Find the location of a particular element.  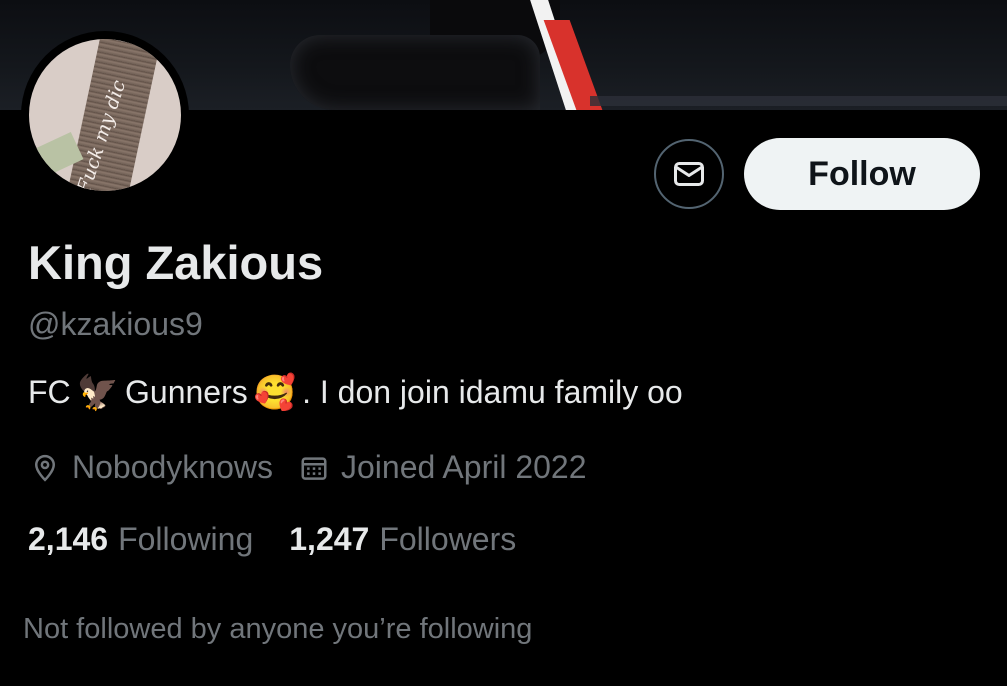

avatar-image: Fuck my dic is located at coordinates (105, 115).